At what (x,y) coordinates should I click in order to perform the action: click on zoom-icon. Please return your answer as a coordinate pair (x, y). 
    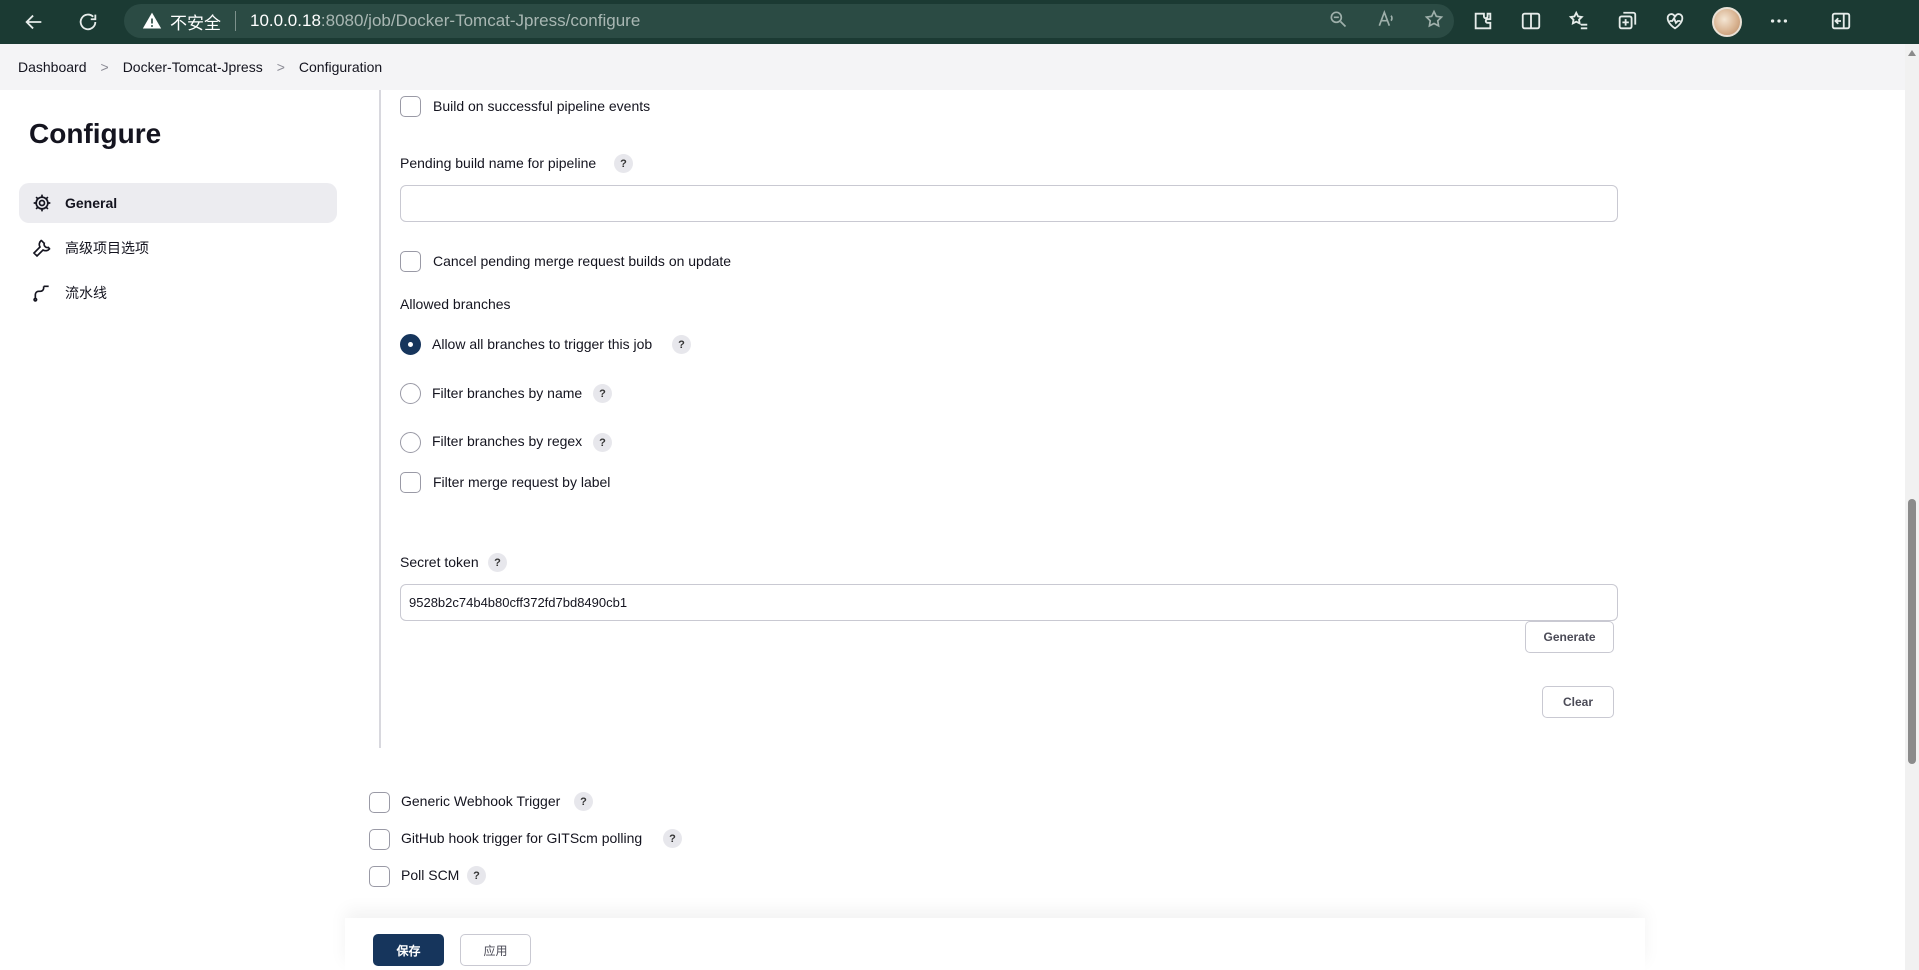
    Looking at the image, I should click on (1338, 21).